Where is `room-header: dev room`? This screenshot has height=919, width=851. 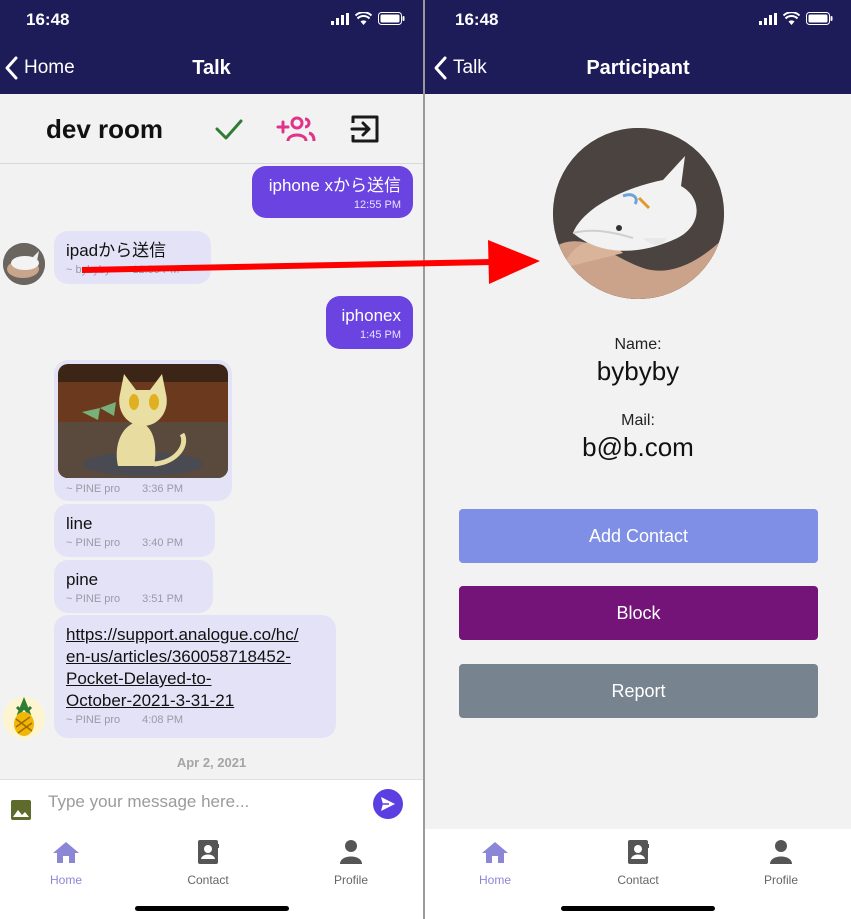
room-header: dev room is located at coordinates (211, 129).